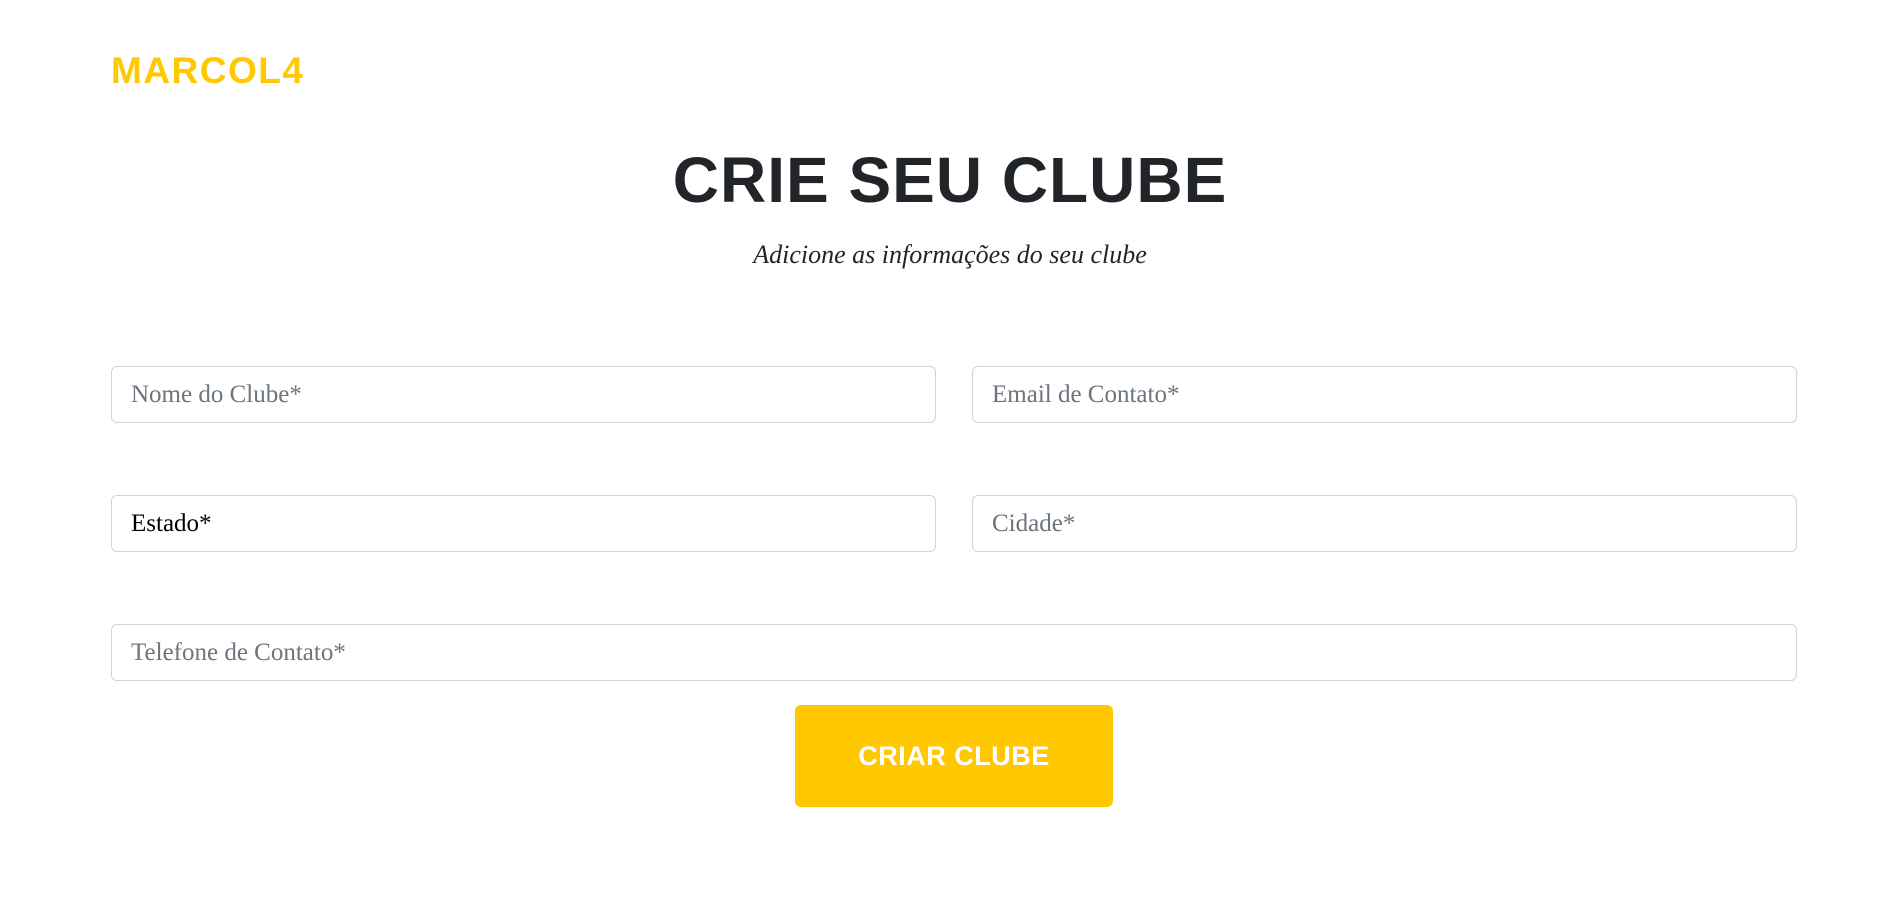  I want to click on state-select-wrapper: Estado*, so click(523, 523).